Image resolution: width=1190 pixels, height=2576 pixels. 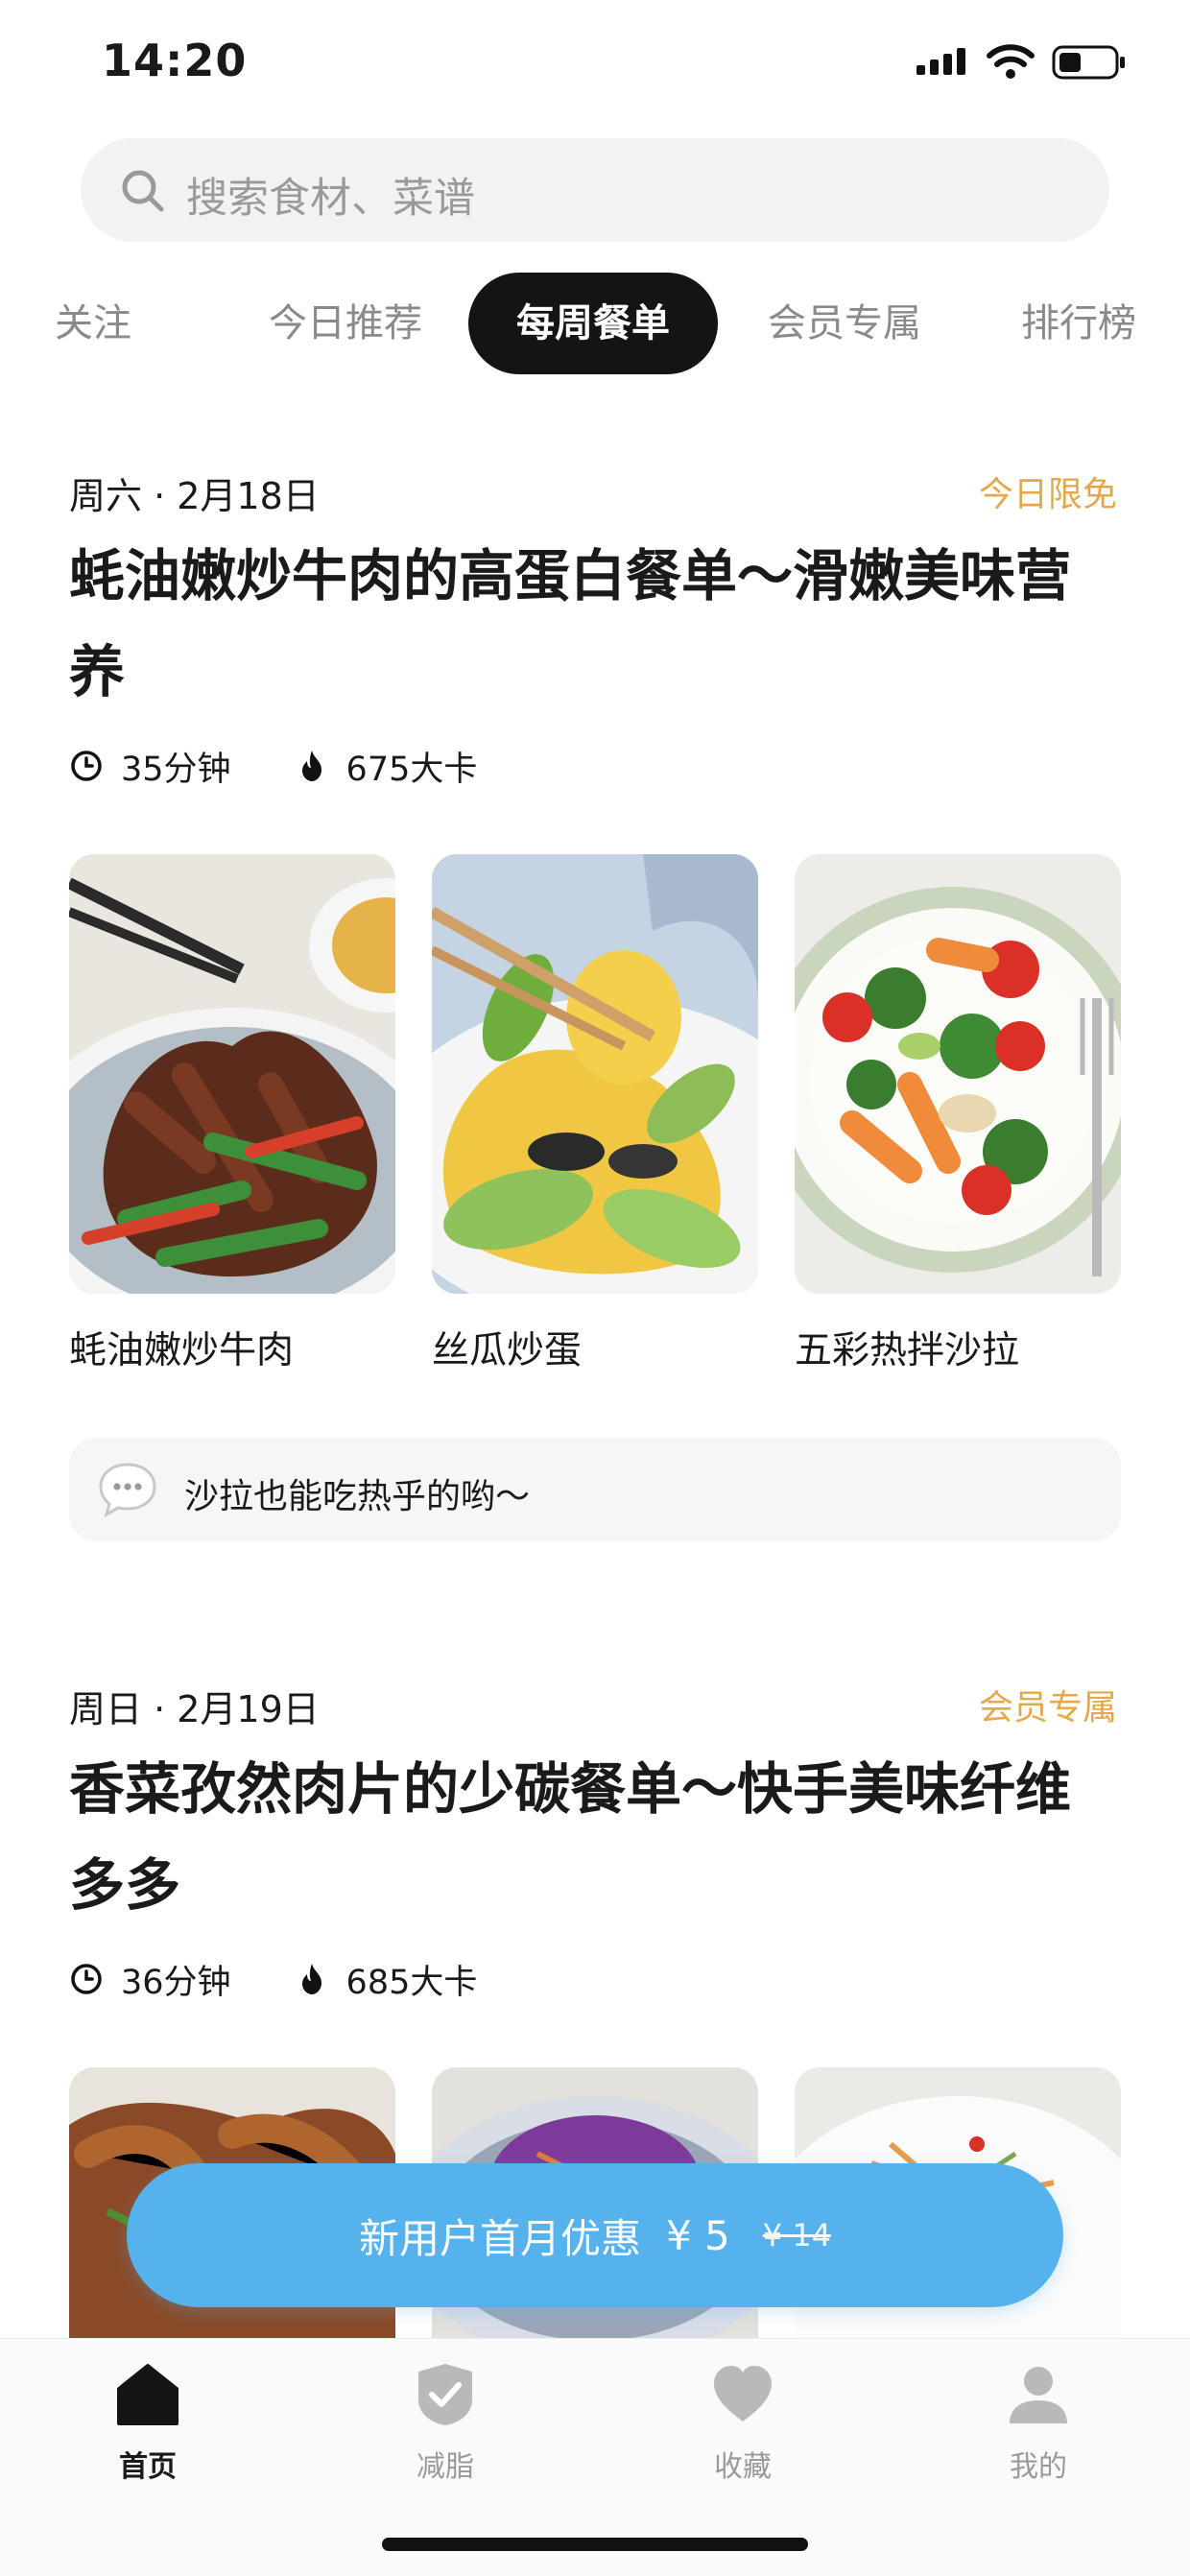 I want to click on promo-original-price: ¥ 14, so click(x=797, y=2235).